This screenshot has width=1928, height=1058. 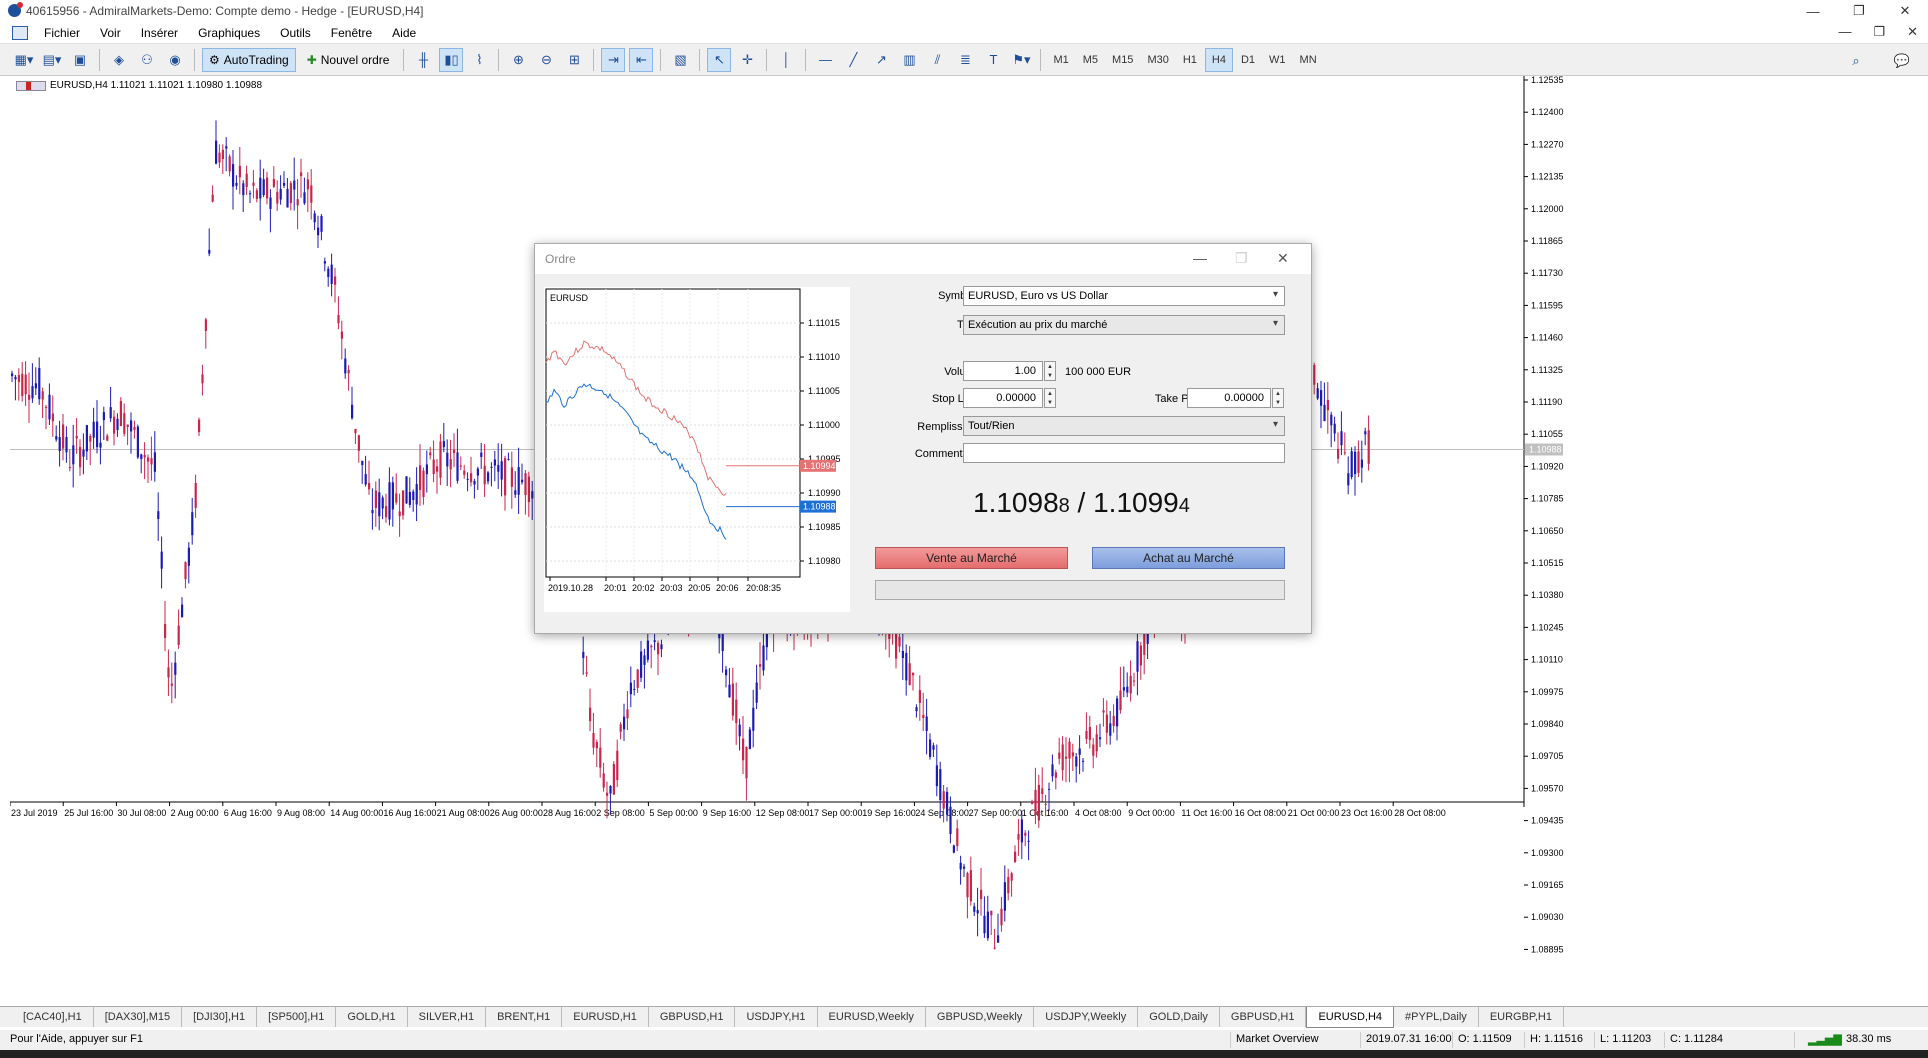 What do you see at coordinates (909, 60) in the screenshot?
I see `channel-icon: ▥` at bounding box center [909, 60].